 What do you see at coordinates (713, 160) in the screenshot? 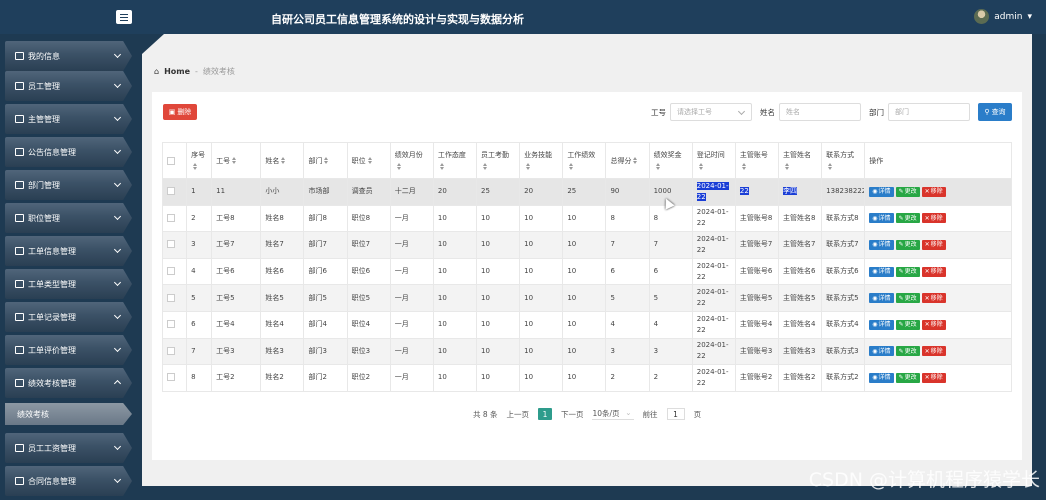
I see `column-header: 登记时间` at bounding box center [713, 160].